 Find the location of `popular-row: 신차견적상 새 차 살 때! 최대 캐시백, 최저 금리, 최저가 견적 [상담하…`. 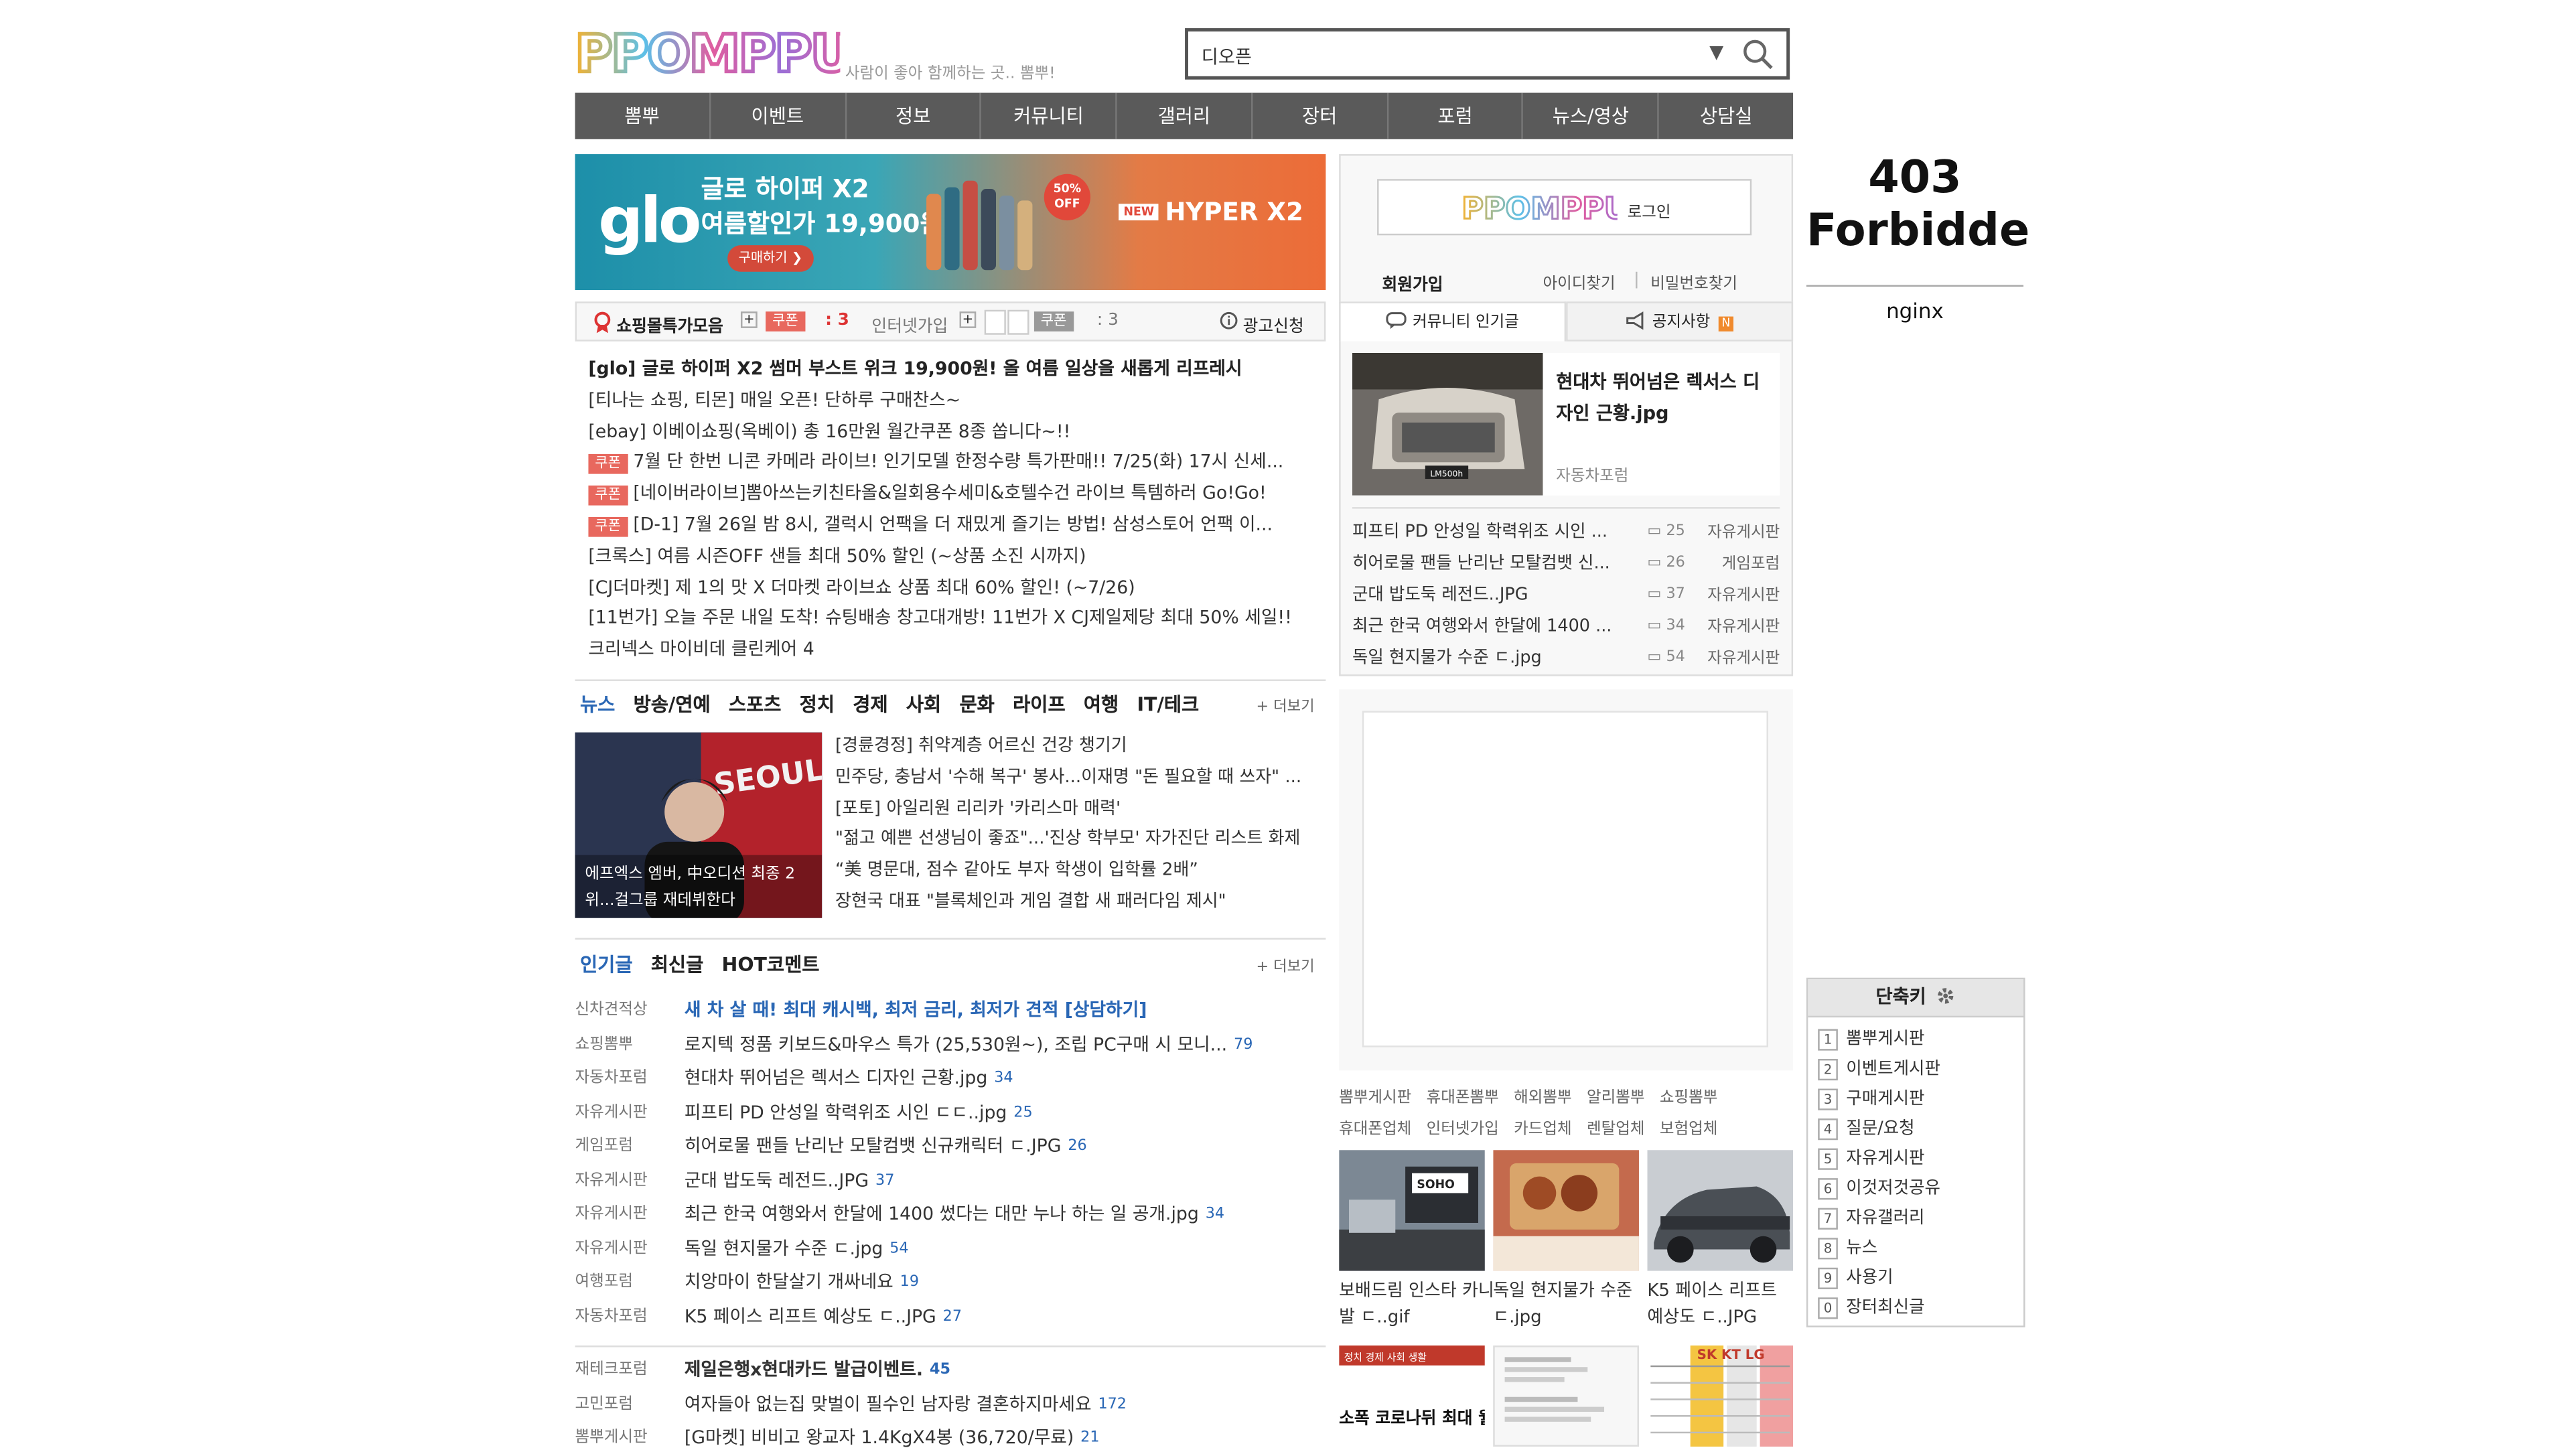

popular-row: 신차견적상 새 차 살 때! 최대 캐시백, 최저 금리, 최저가 견적 [상담하… is located at coordinates (950, 1012).